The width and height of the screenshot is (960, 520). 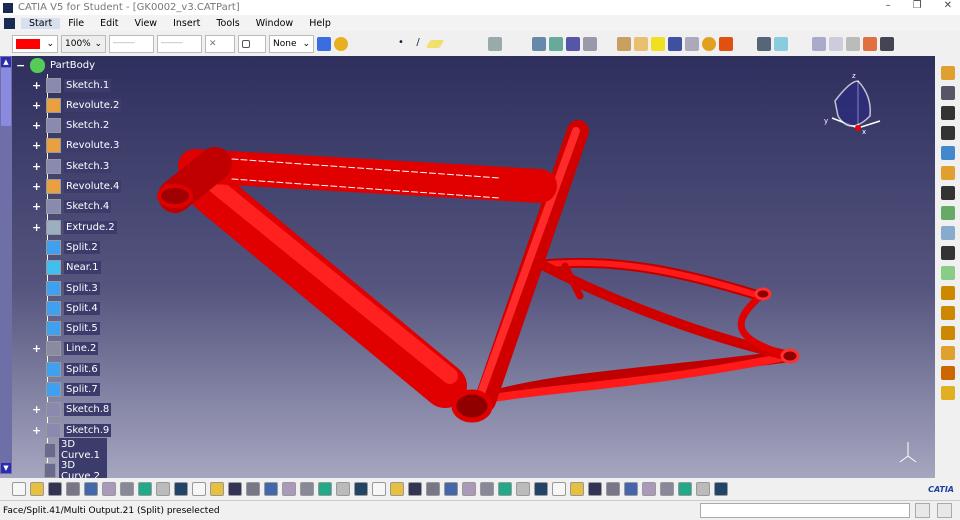 I want to click on rib-icon, so click(x=947, y=213).